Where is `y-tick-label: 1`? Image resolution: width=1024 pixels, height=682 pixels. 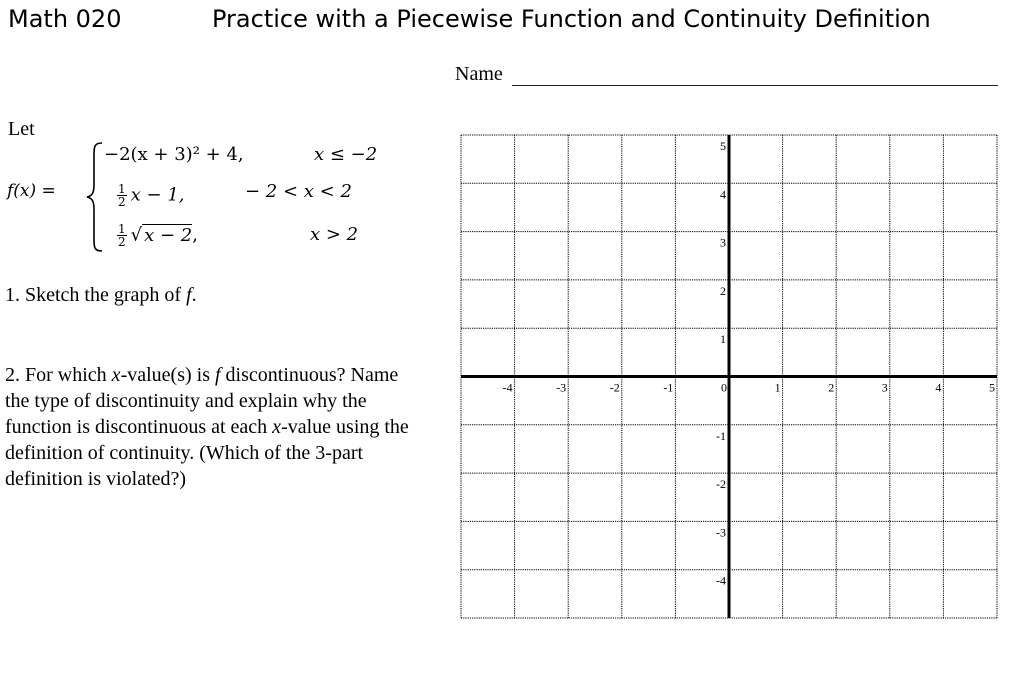
y-tick-label: 1 is located at coordinates (723, 339).